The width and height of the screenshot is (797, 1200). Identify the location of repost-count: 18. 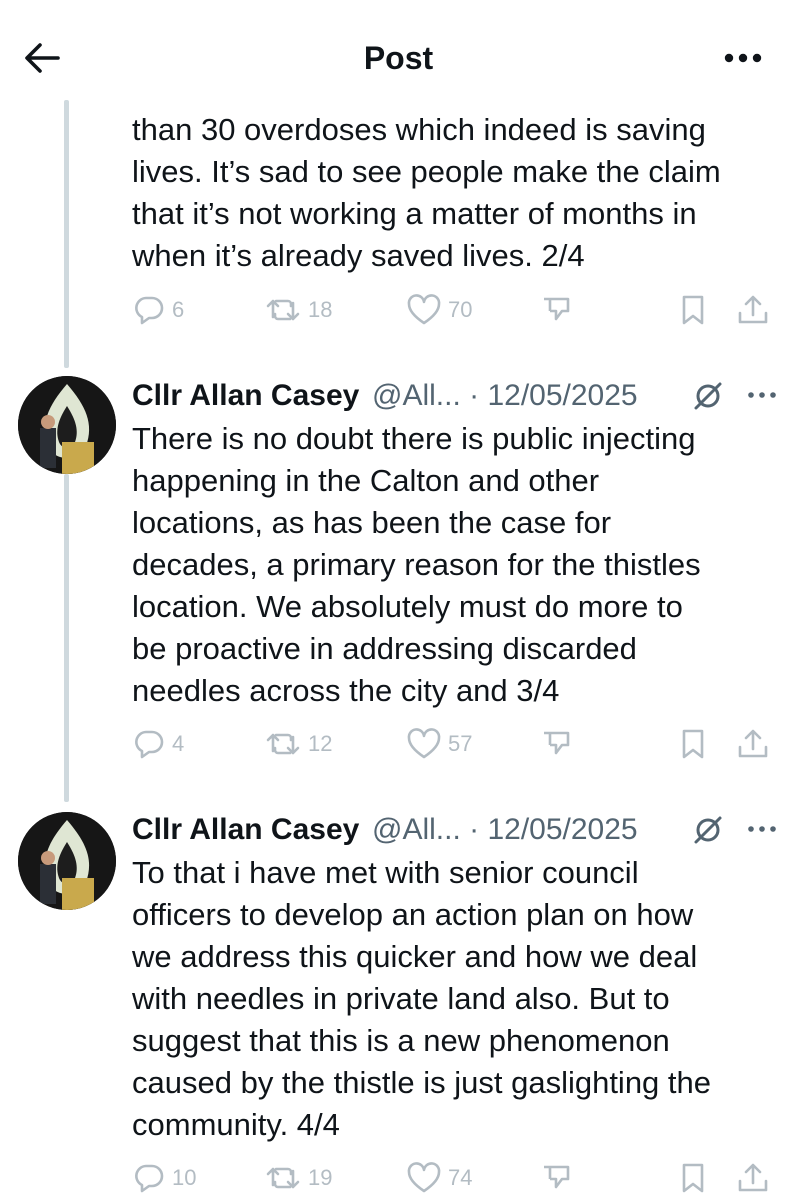
(320, 309).